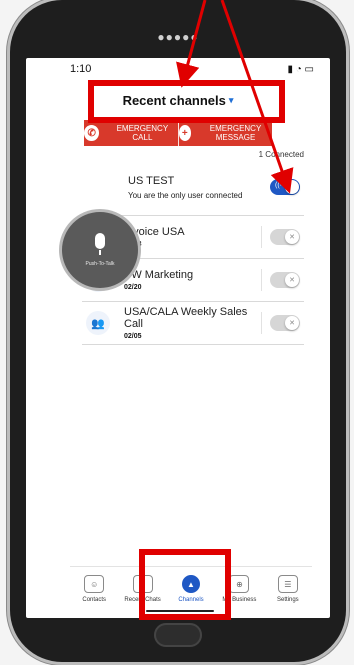 This screenshot has height=665, width=354. I want to click on tab-contacts: ☺ Contacts, so click(94, 589).